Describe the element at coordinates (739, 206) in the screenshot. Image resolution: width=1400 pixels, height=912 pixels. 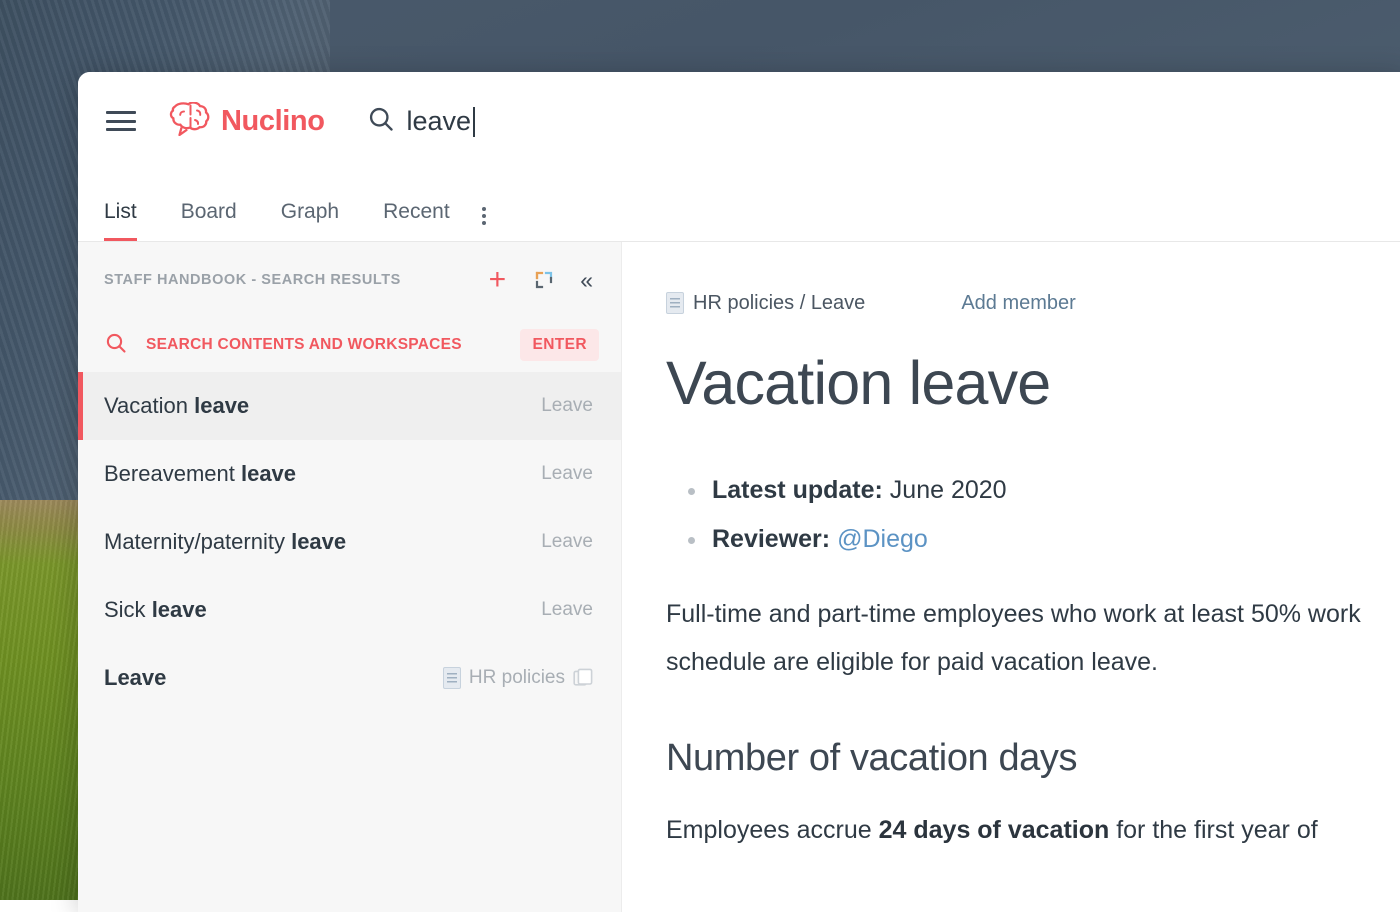
I see `view-tabs: List Board Graph Recent` at that location.